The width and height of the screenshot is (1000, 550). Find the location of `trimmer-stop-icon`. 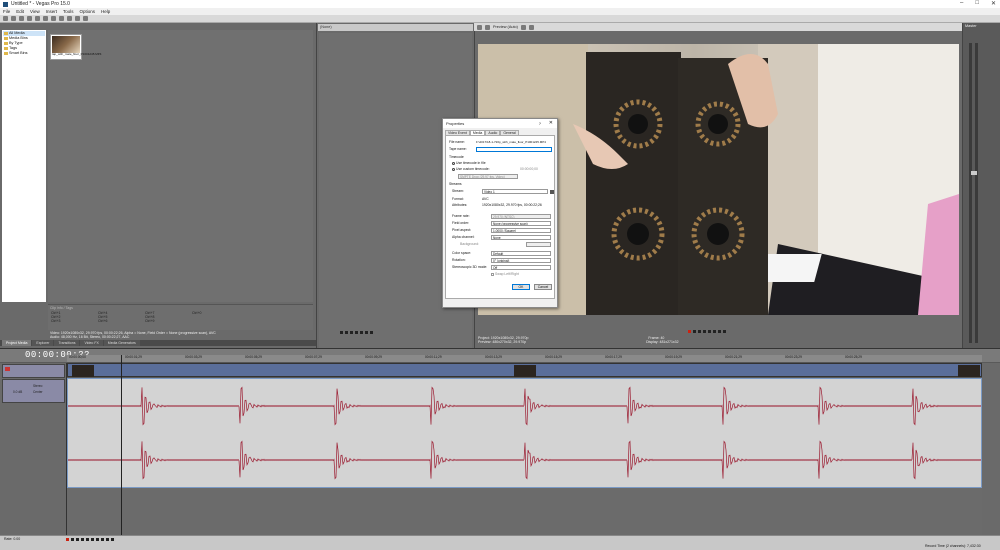

trimmer-stop-icon is located at coordinates (351, 332).